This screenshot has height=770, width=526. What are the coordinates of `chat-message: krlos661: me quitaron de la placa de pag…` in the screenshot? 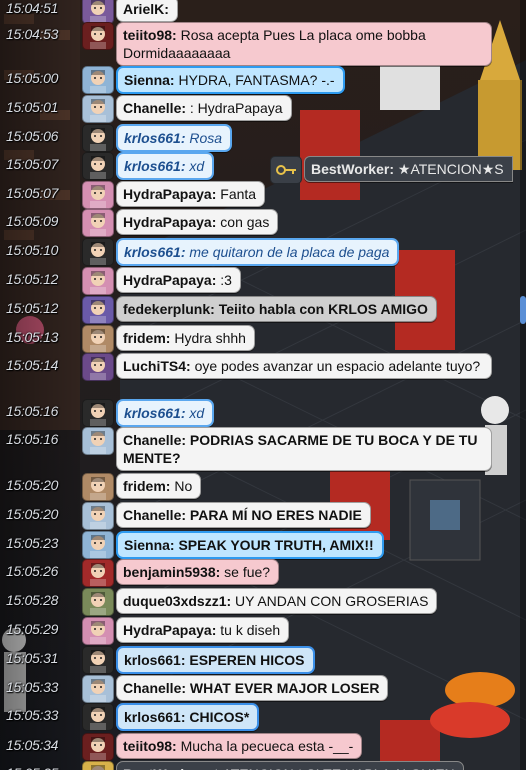 It's located at (241, 252).